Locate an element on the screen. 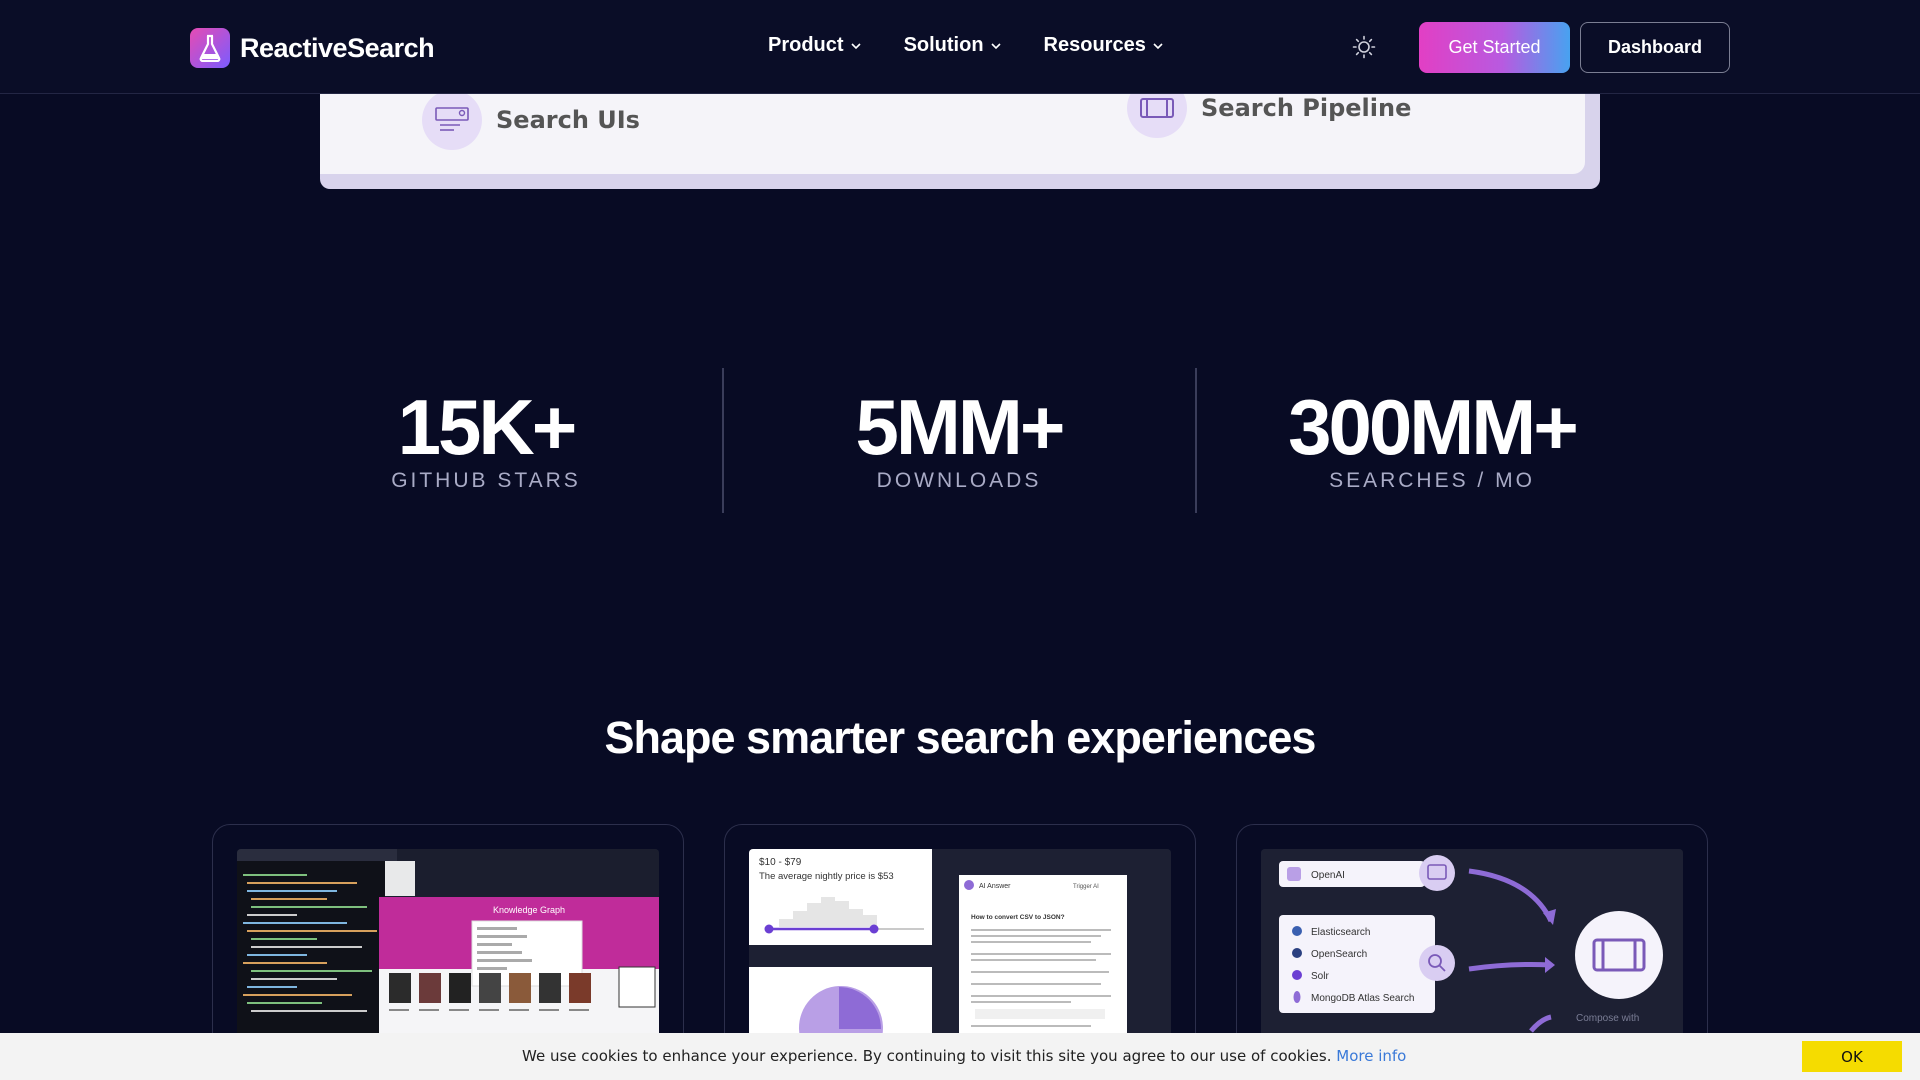  stat-searches: 300MM+ SEARCHES / MO is located at coordinates (1432, 439).